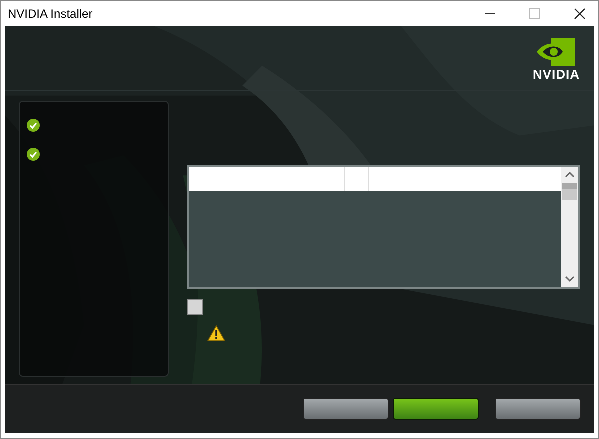  What do you see at coordinates (569, 227) in the screenshot?
I see `scrollbar` at bounding box center [569, 227].